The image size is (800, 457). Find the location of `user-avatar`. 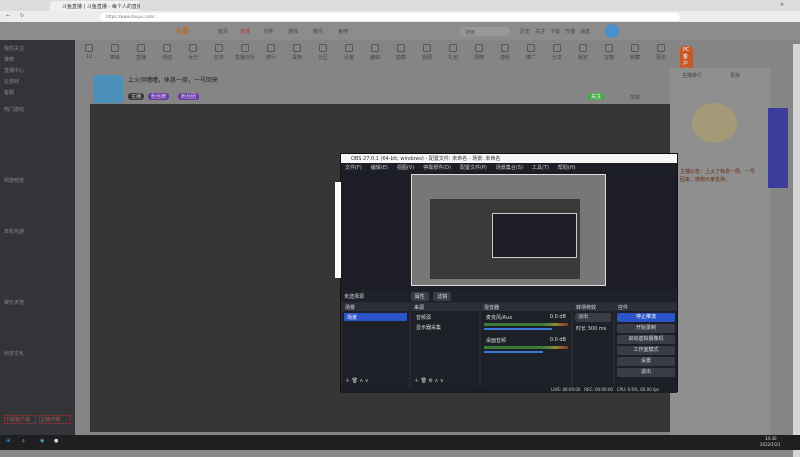

user-avatar is located at coordinates (612, 31).